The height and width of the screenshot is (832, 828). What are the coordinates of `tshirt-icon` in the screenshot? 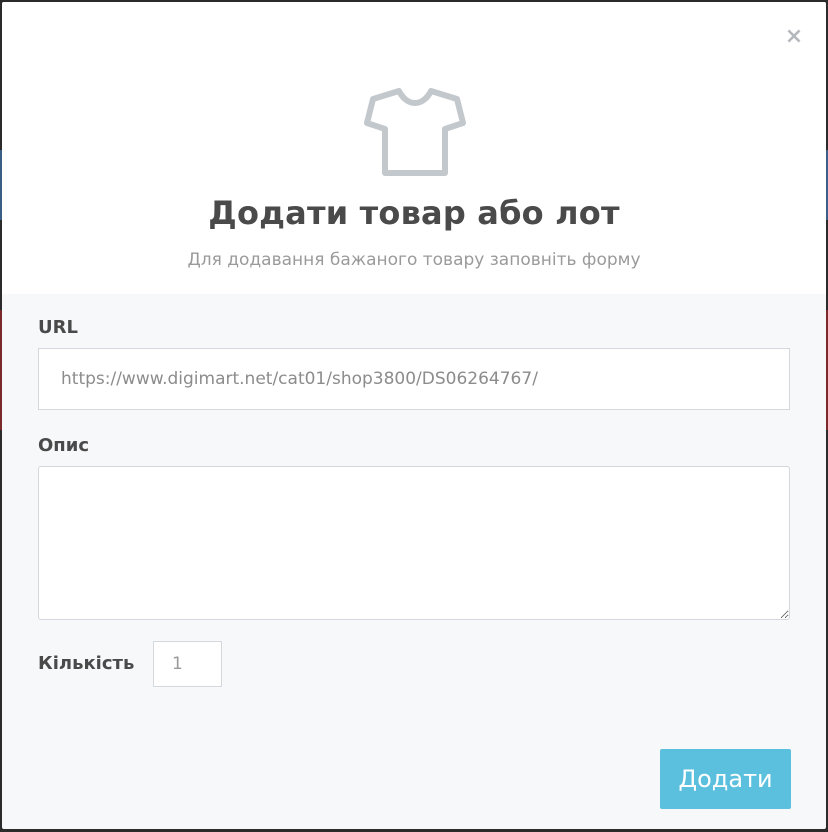 It's located at (415, 132).